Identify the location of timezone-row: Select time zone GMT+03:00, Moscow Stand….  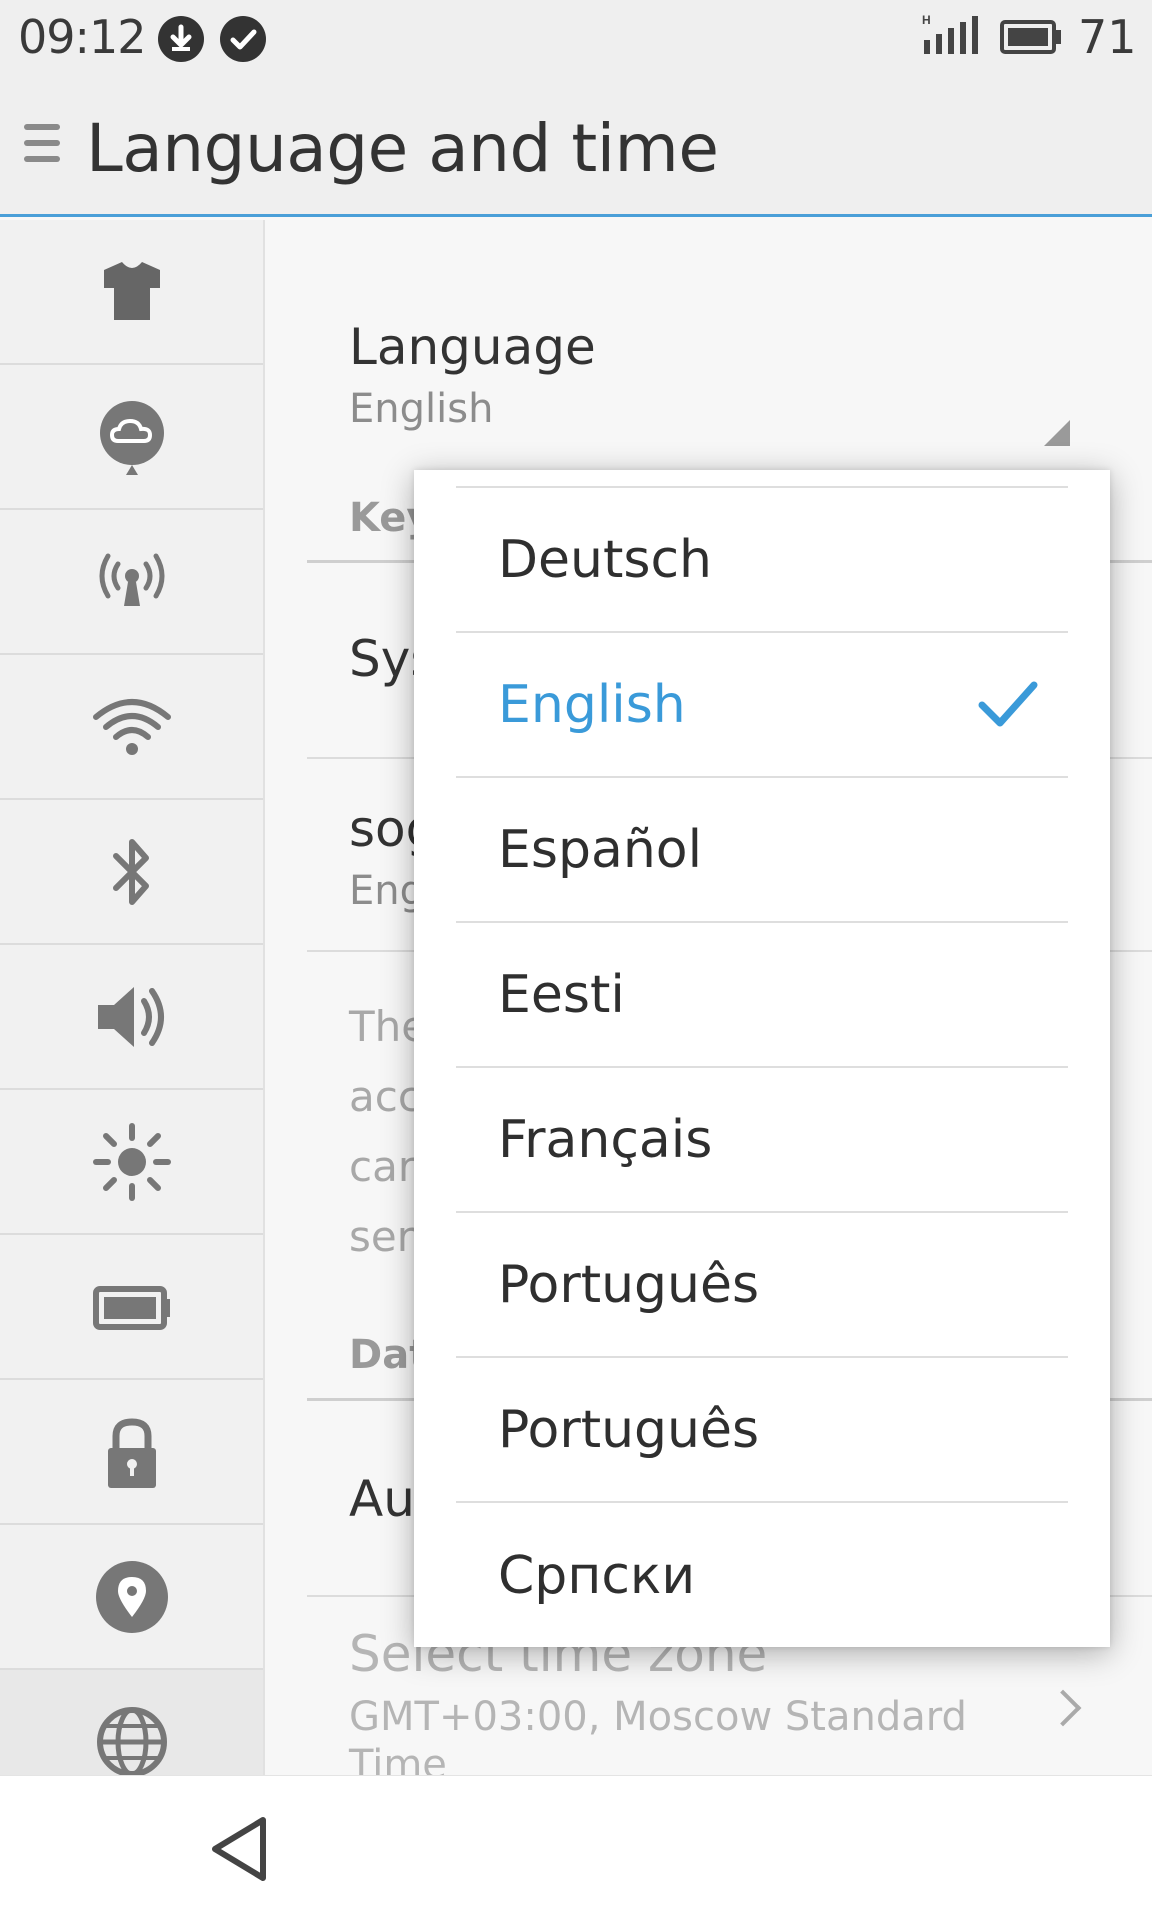
(690, 1700).